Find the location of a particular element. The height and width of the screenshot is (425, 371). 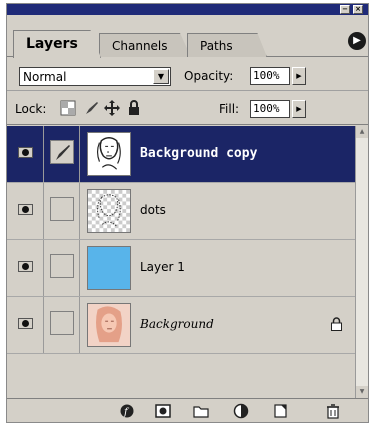

scroll-down-icon: ▼ is located at coordinates (362, 392).